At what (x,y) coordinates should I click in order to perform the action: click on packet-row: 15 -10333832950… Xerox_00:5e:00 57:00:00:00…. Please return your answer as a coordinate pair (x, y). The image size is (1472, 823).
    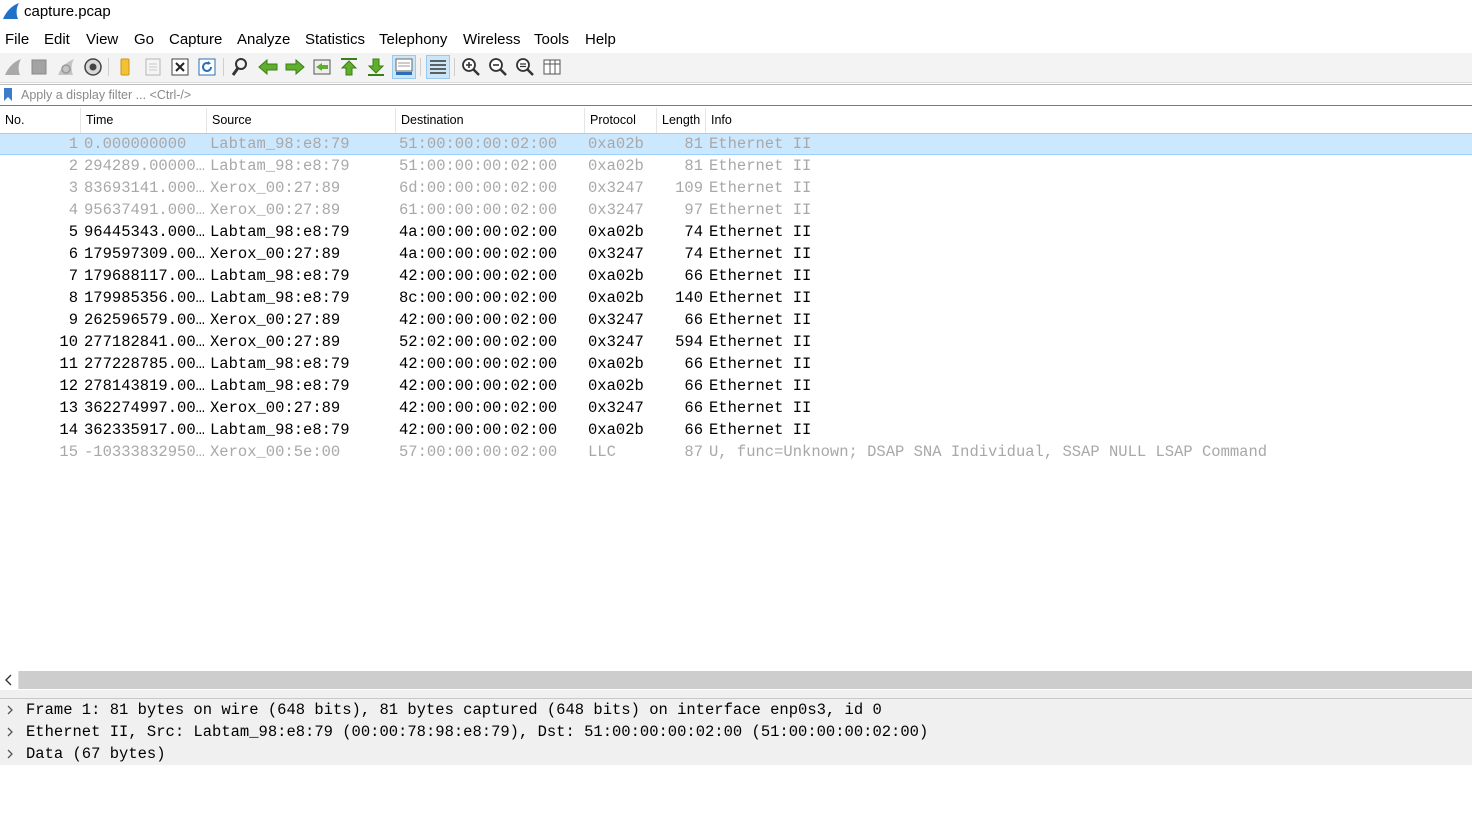
    Looking at the image, I should click on (736, 452).